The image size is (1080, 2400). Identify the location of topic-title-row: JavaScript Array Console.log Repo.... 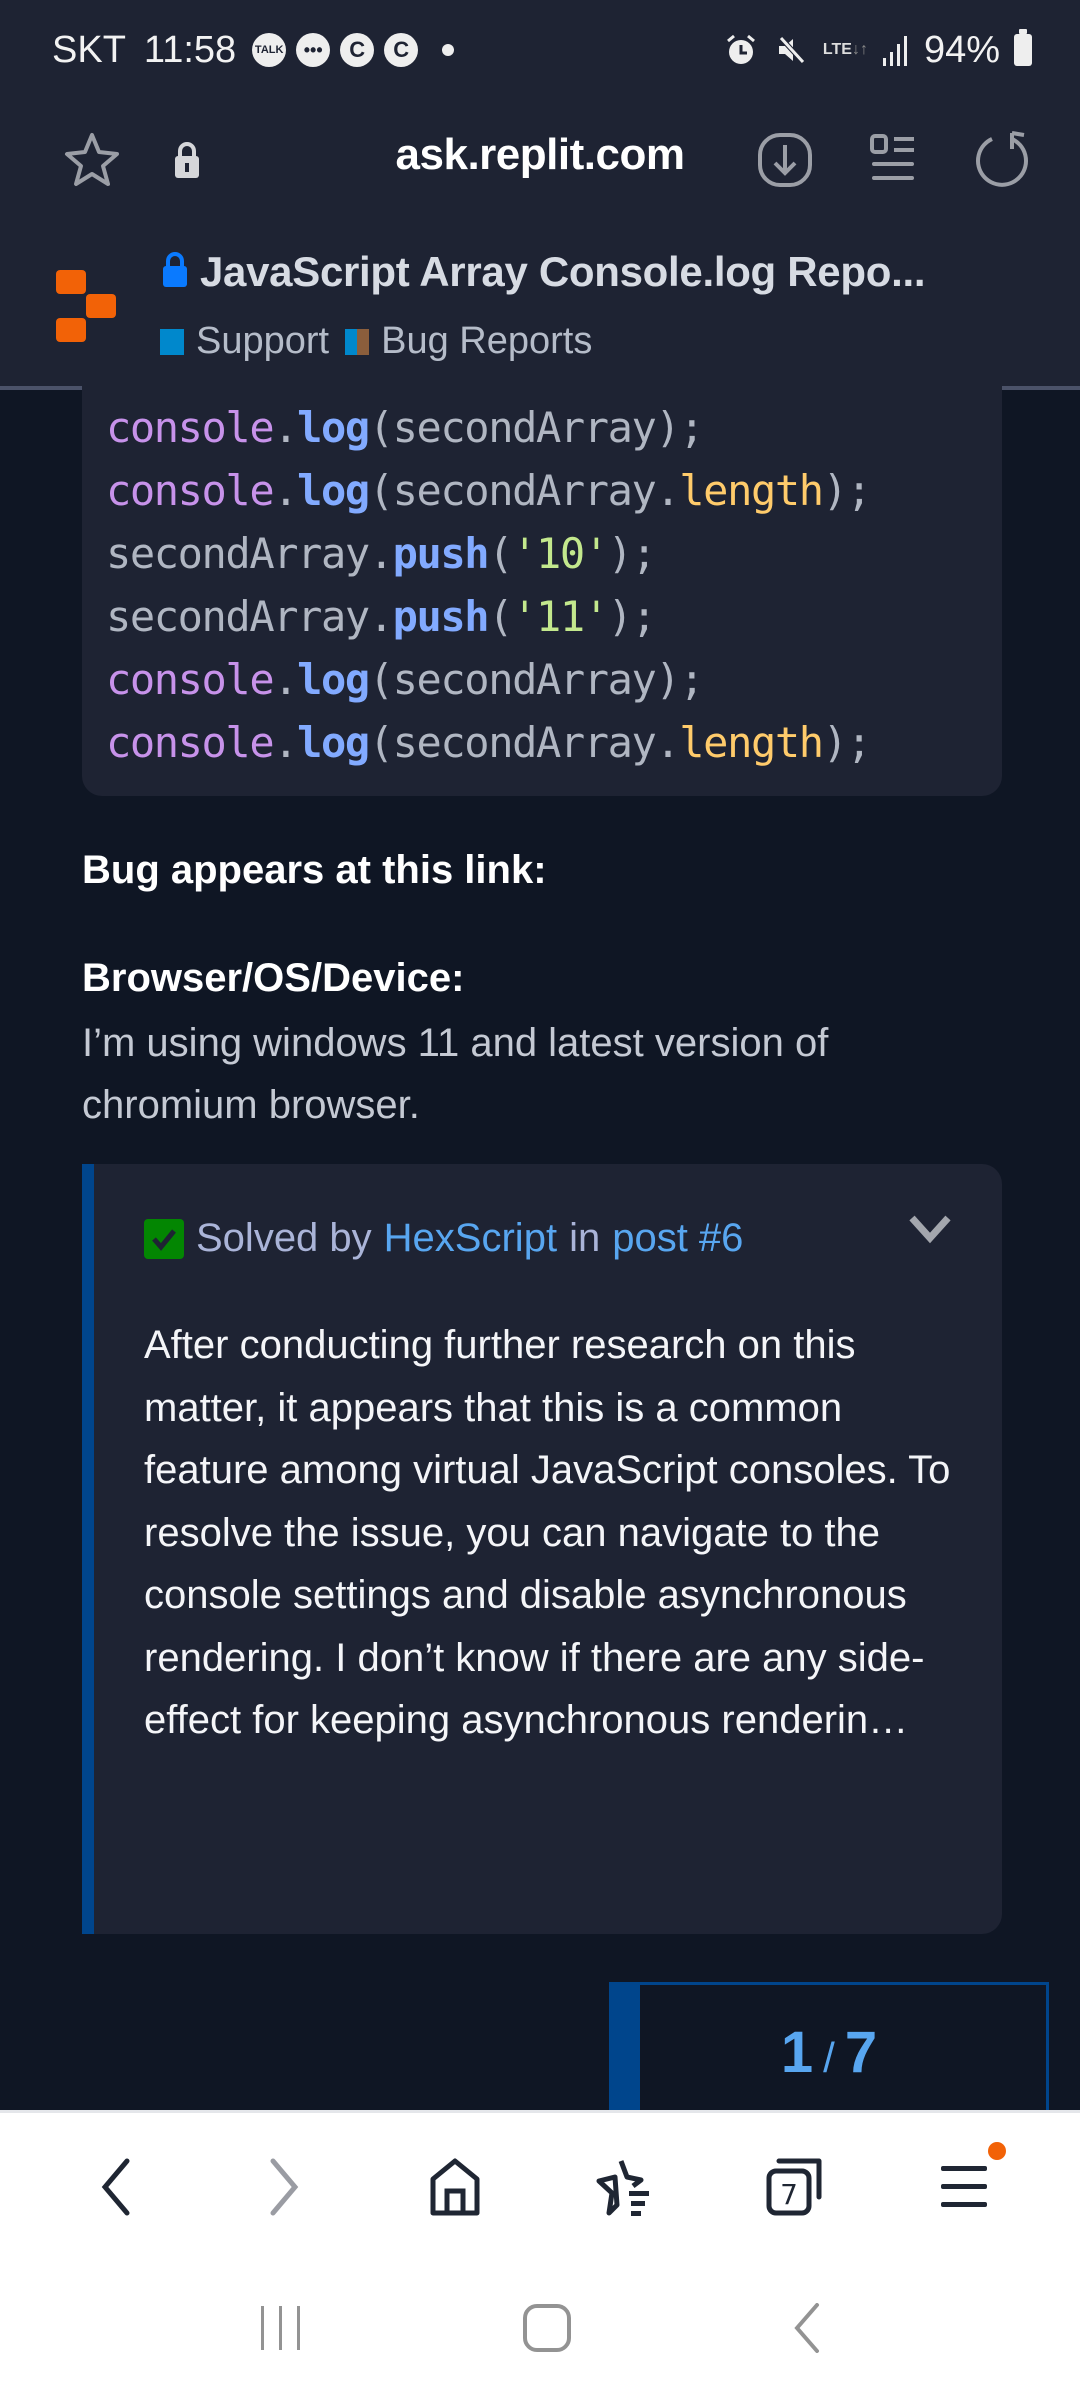
(542, 272).